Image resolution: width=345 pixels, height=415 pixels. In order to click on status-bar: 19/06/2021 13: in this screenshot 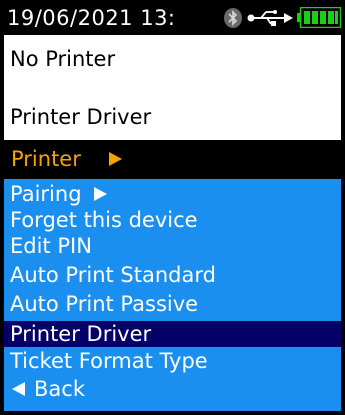, I will do `click(172, 18)`.